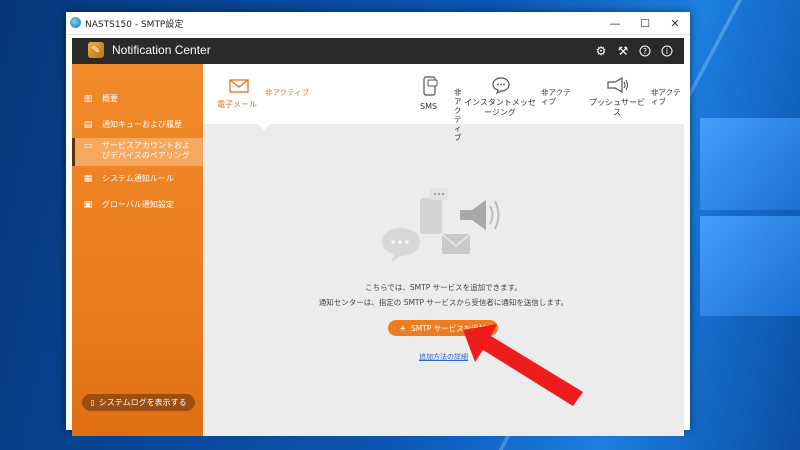 The width and height of the screenshot is (800, 450). Describe the element at coordinates (401, 103) in the screenshot. I see `tab-sms: SMS 非アクティブ` at that location.